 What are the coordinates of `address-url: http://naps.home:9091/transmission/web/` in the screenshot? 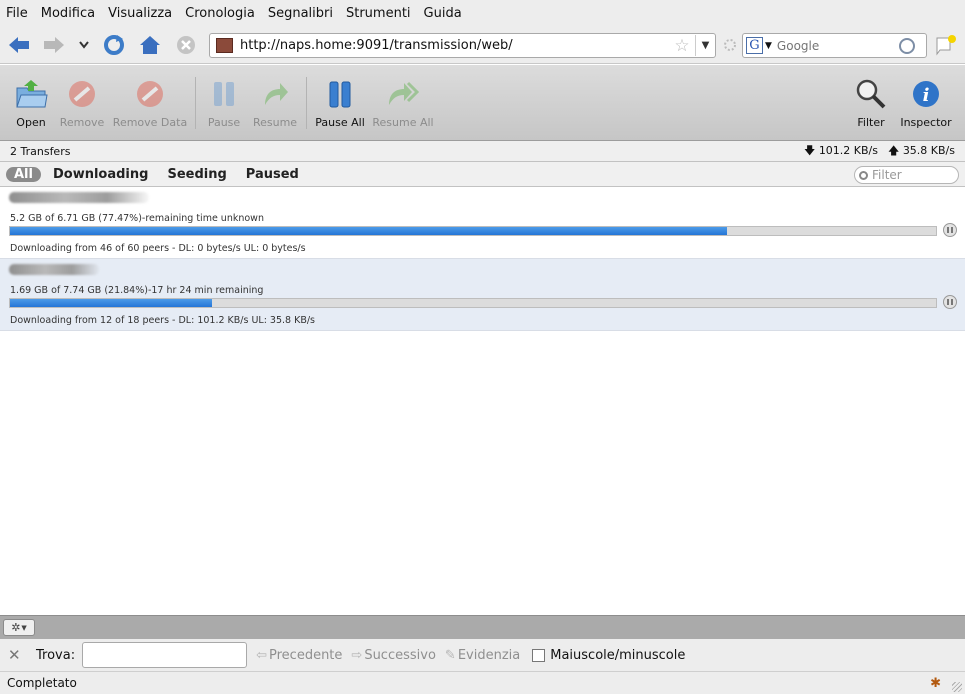 It's located at (456, 45).